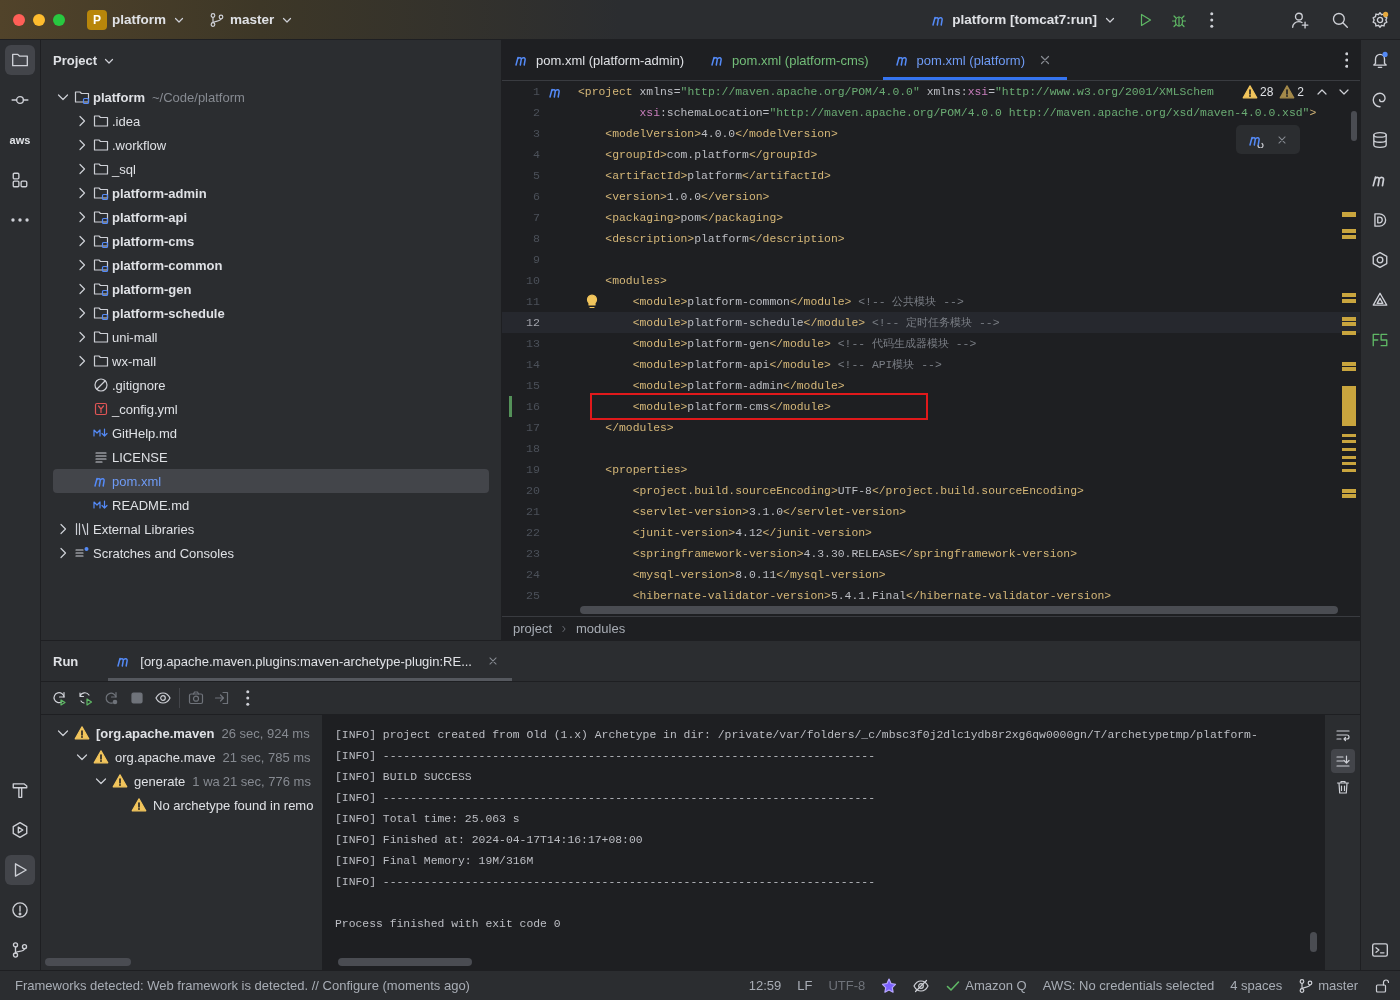  I want to click on zoom-button, so click(59, 19).